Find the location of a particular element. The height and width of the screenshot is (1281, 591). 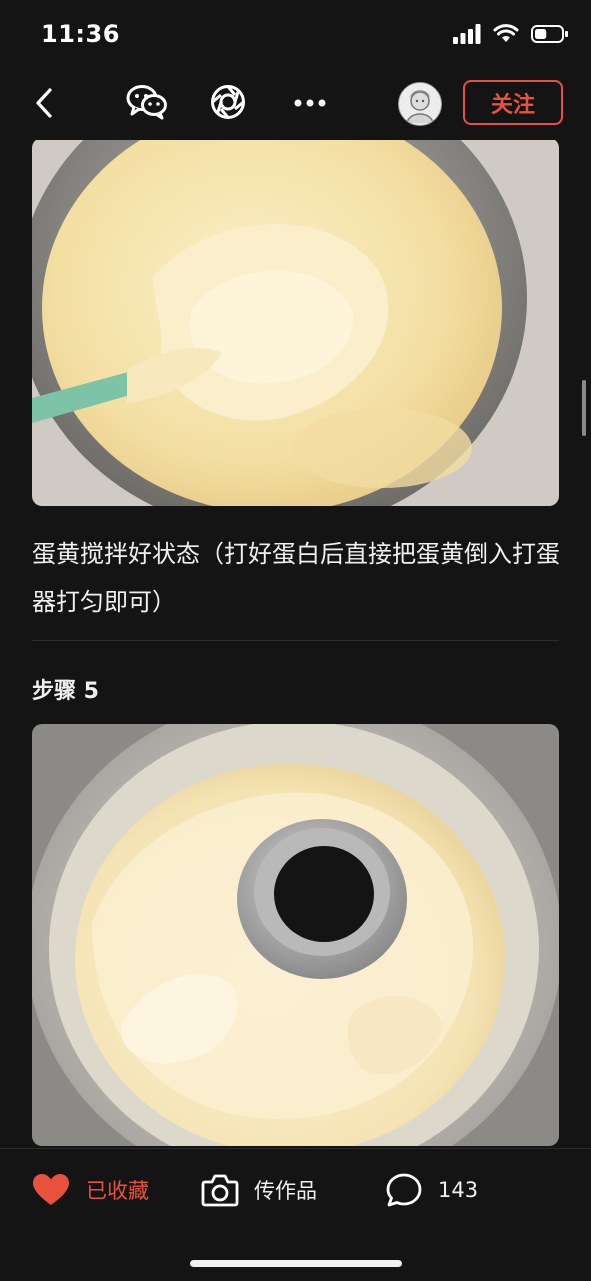

follow-button: 关注 is located at coordinates (513, 102).